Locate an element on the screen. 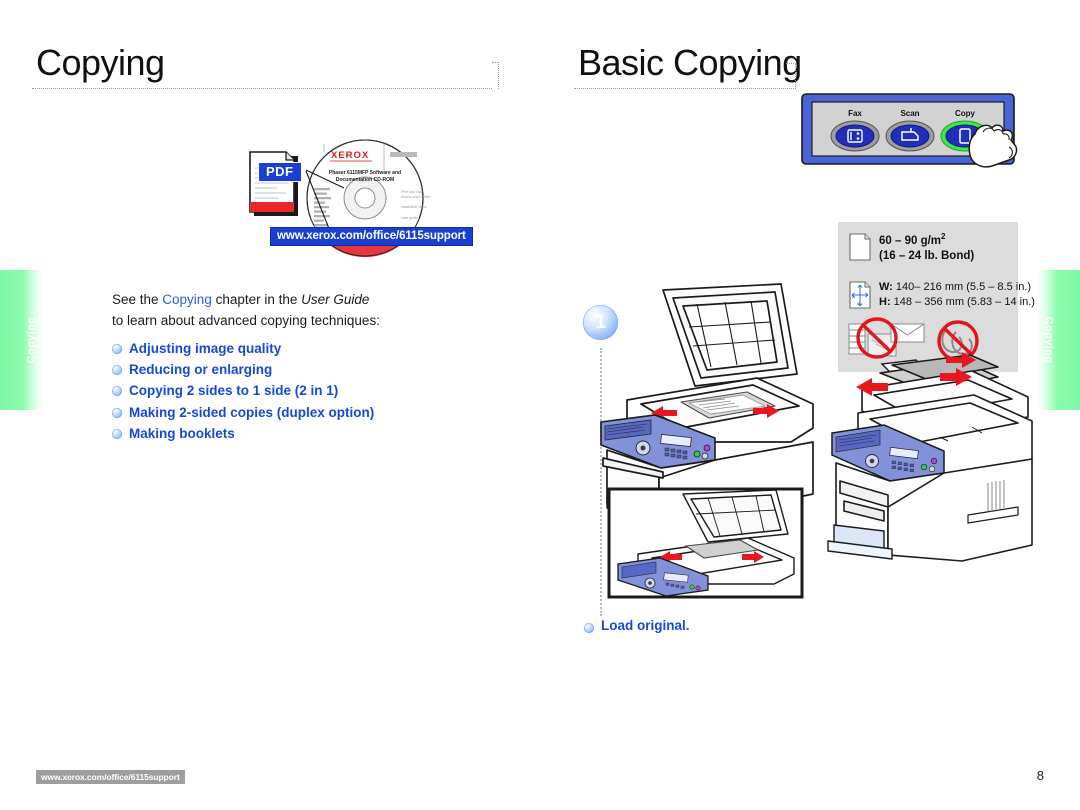 The image size is (1080, 810). side-tab-left-copying: Copying is located at coordinates (21, 340).